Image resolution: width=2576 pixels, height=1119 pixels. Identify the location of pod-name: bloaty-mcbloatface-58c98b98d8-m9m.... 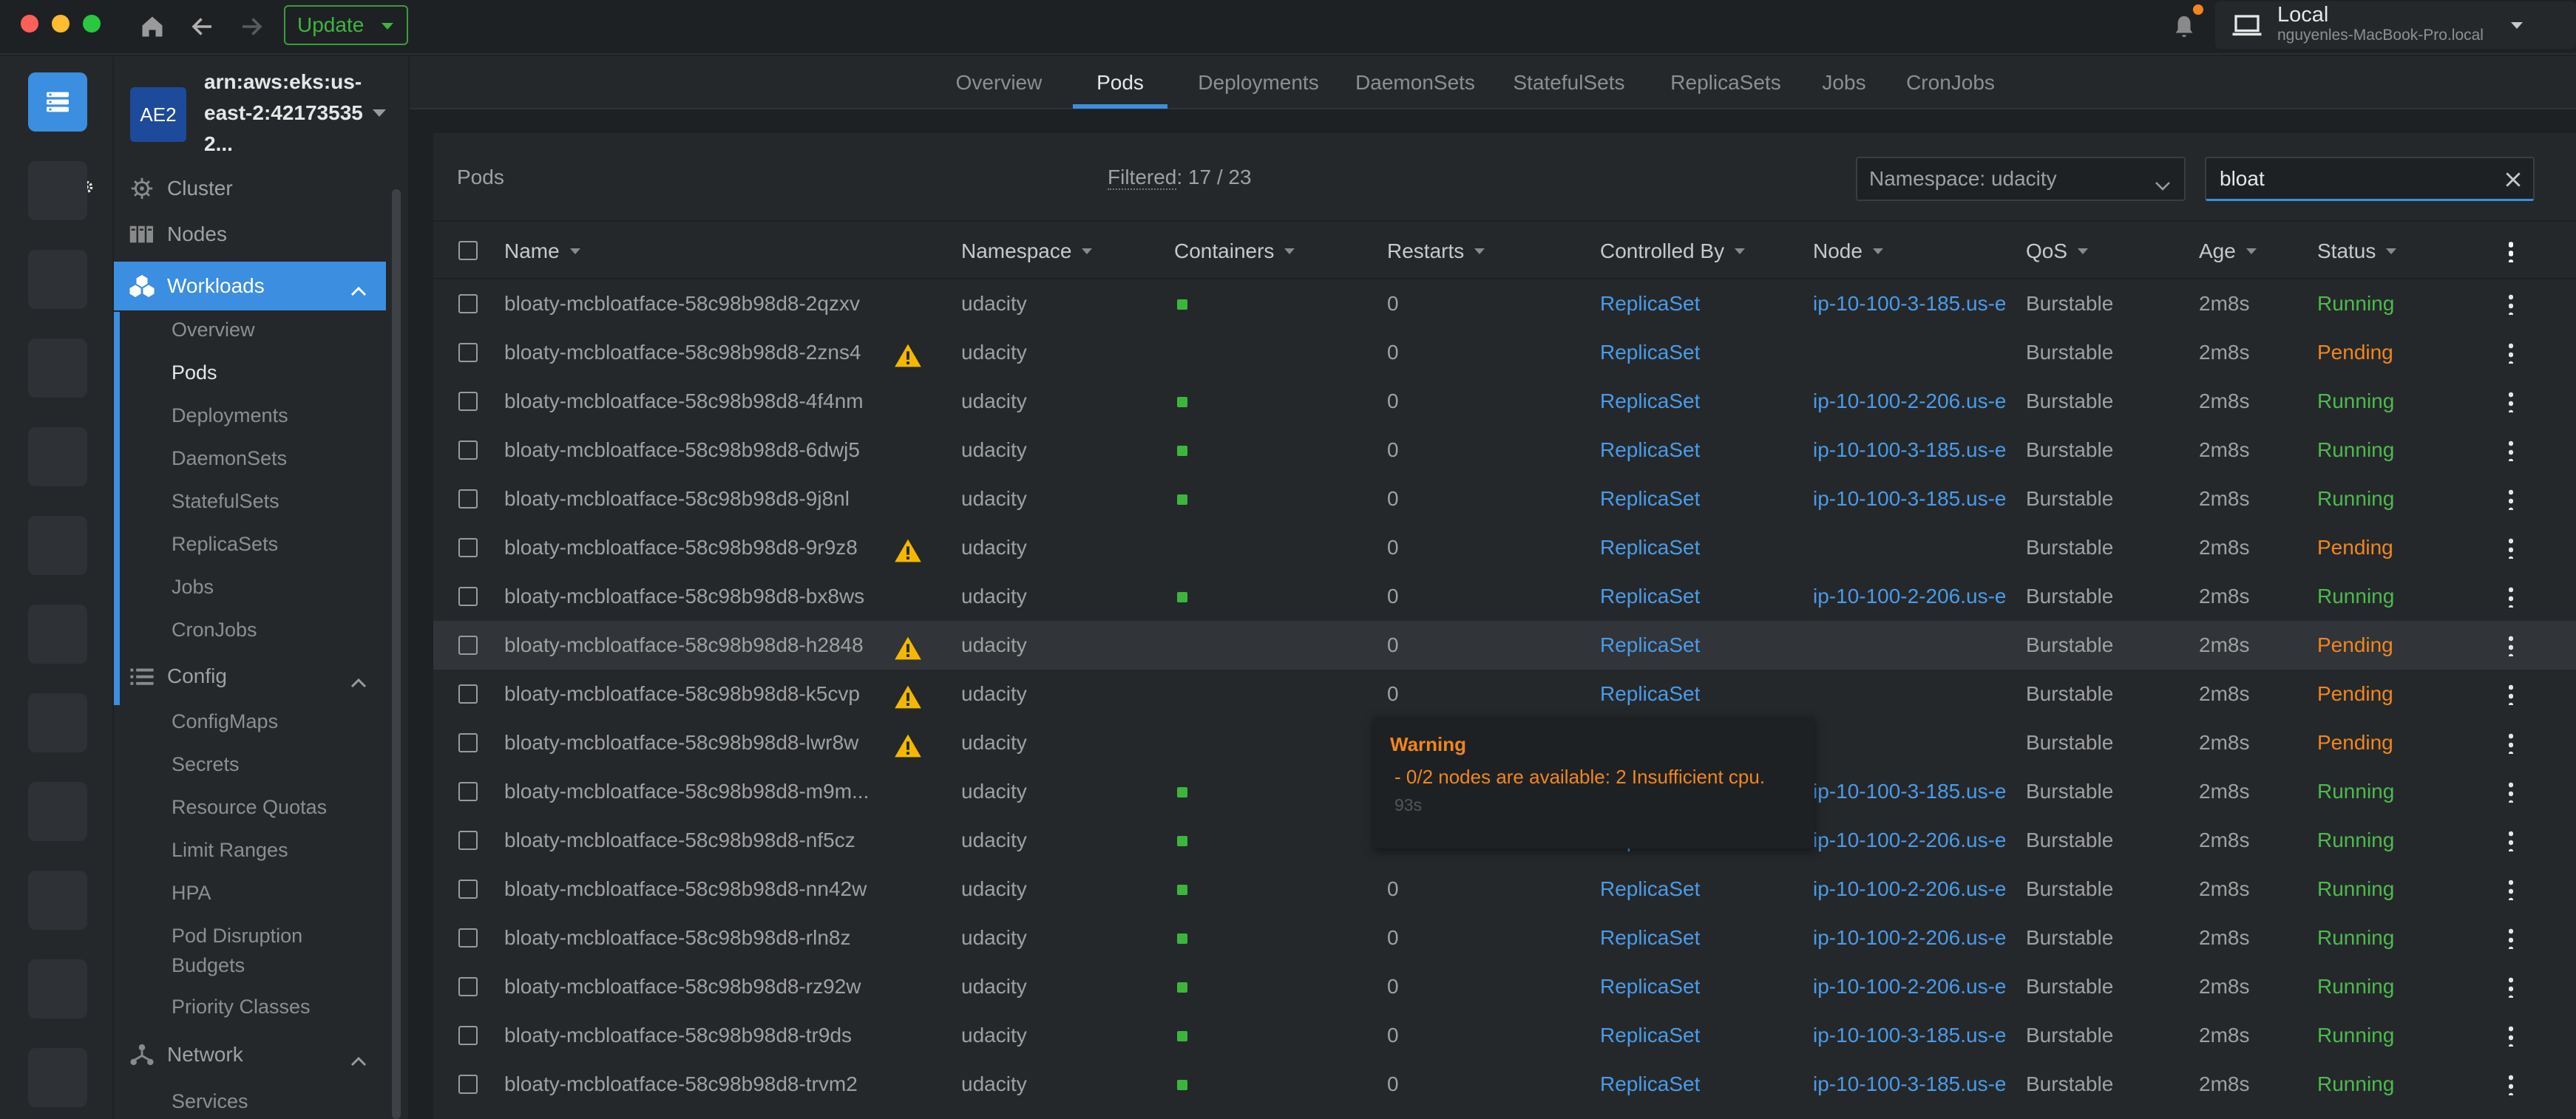
(689, 792).